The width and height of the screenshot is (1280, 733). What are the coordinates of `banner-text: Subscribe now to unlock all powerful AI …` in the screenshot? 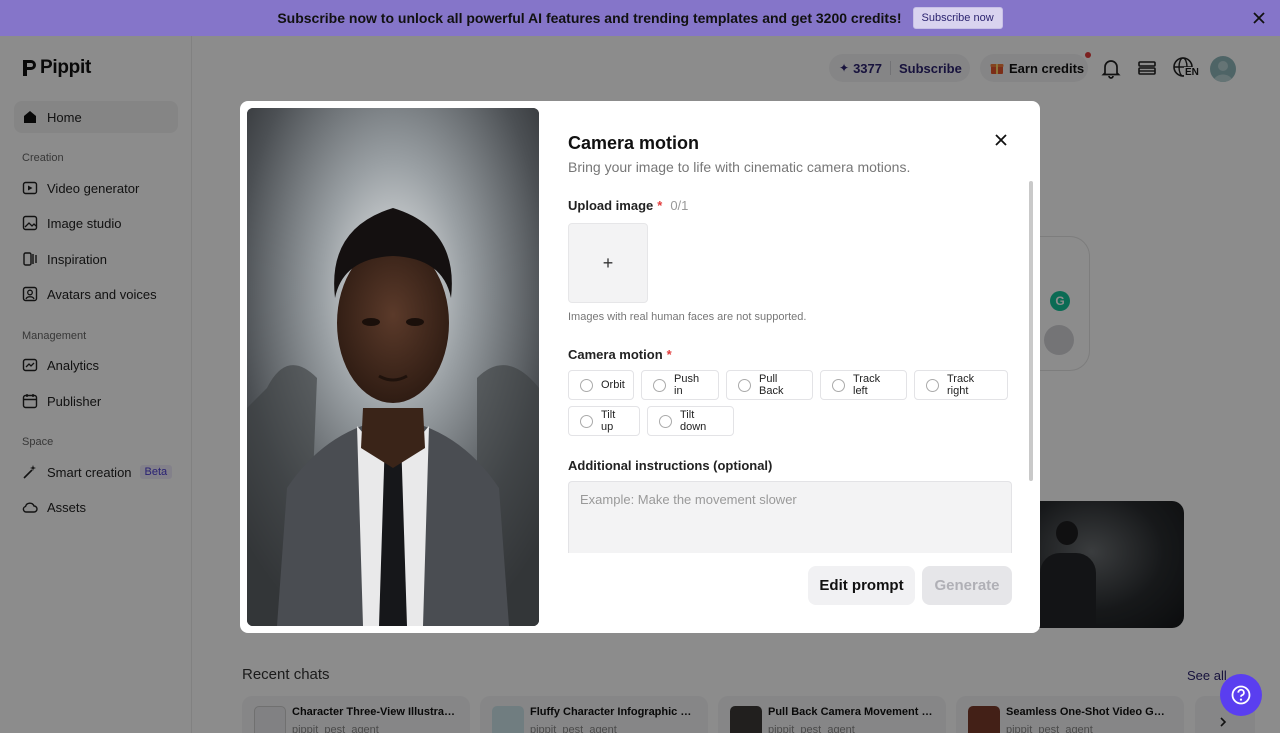 It's located at (589, 18).